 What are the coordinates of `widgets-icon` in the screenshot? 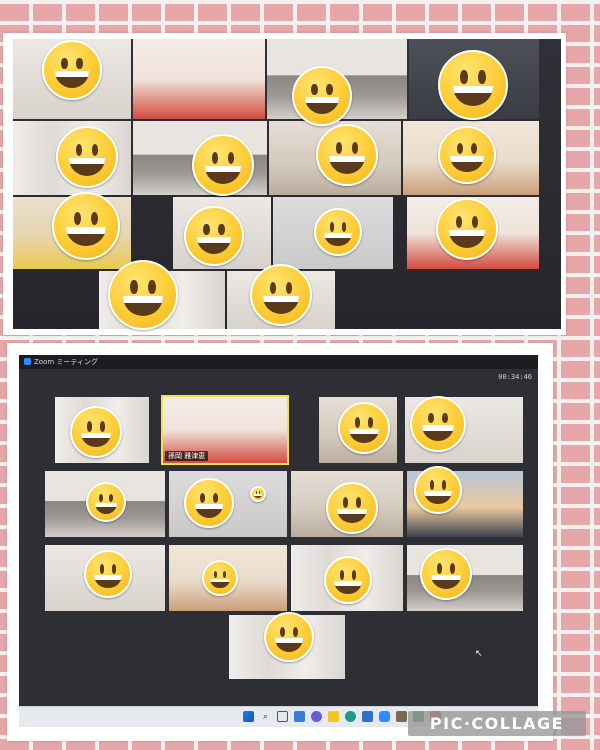 It's located at (299, 716).